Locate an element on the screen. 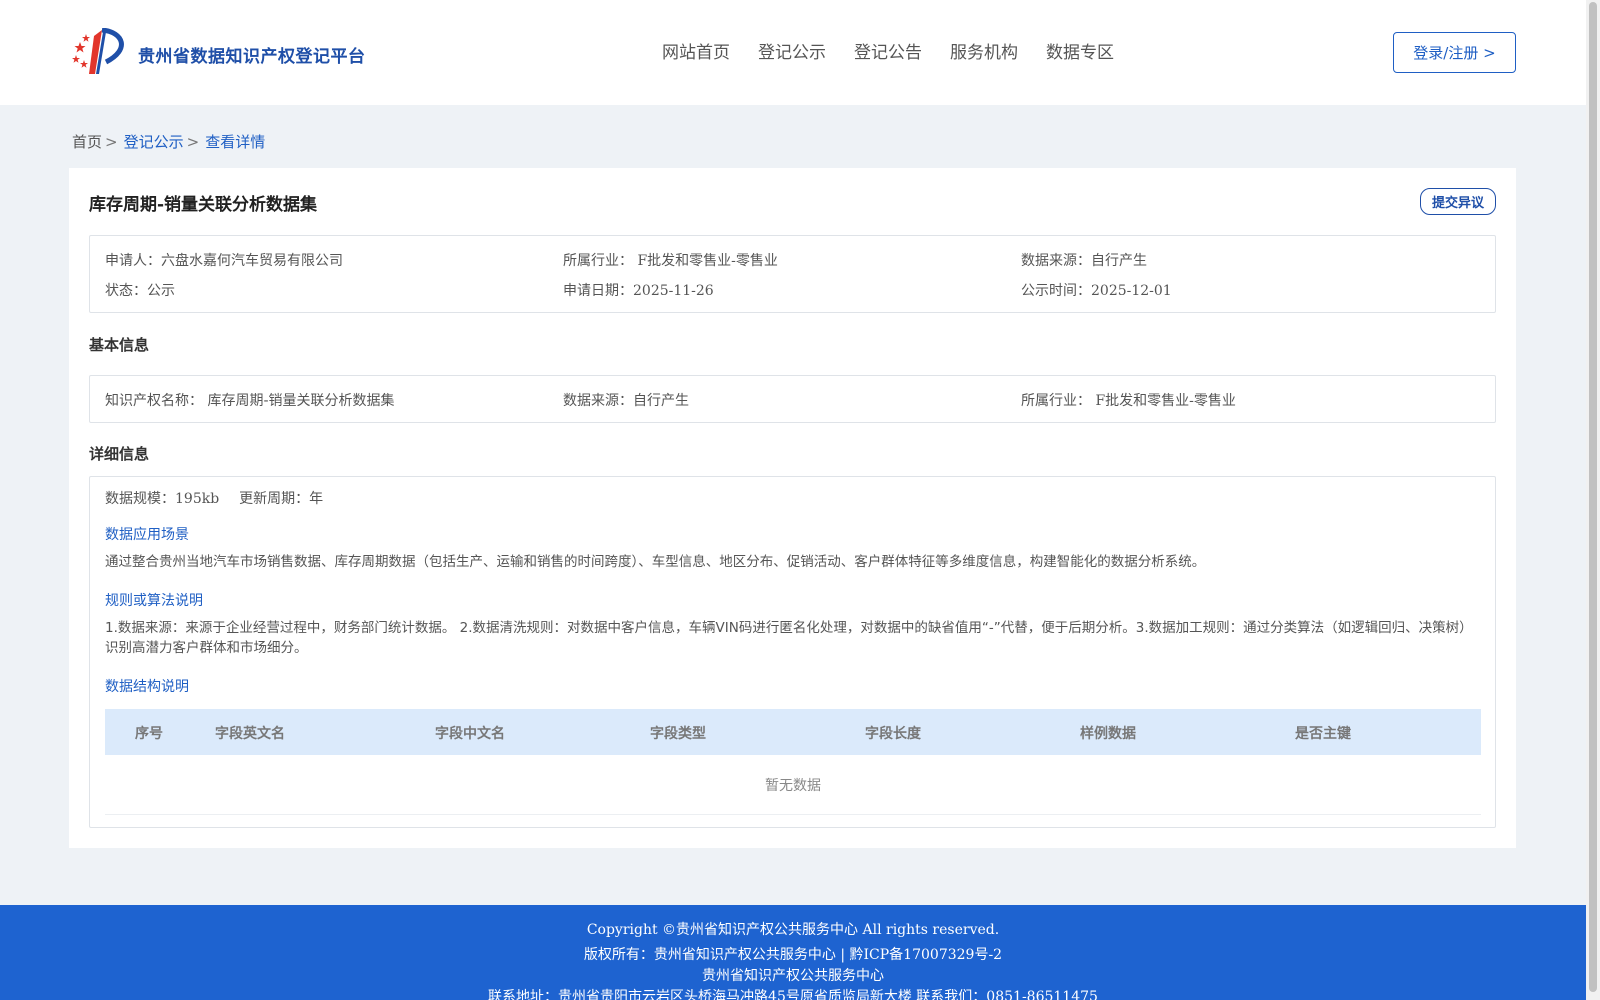  column-header-field-cn-name: 字段中文名 is located at coordinates (470, 734).